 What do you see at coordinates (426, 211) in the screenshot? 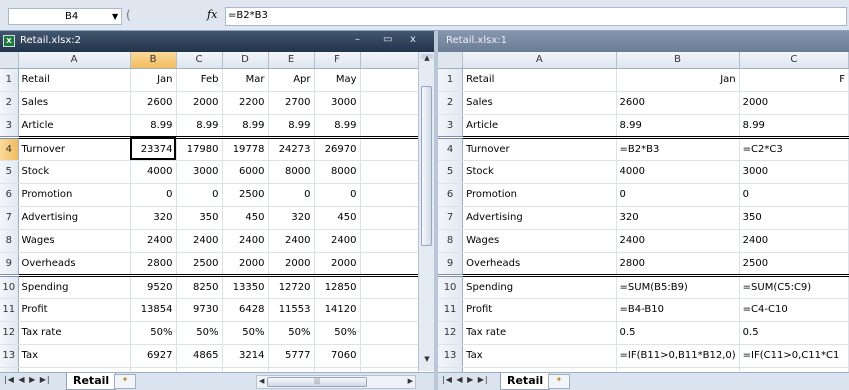
I see `vertical-scrollbar: ▲ ▼` at bounding box center [426, 211].